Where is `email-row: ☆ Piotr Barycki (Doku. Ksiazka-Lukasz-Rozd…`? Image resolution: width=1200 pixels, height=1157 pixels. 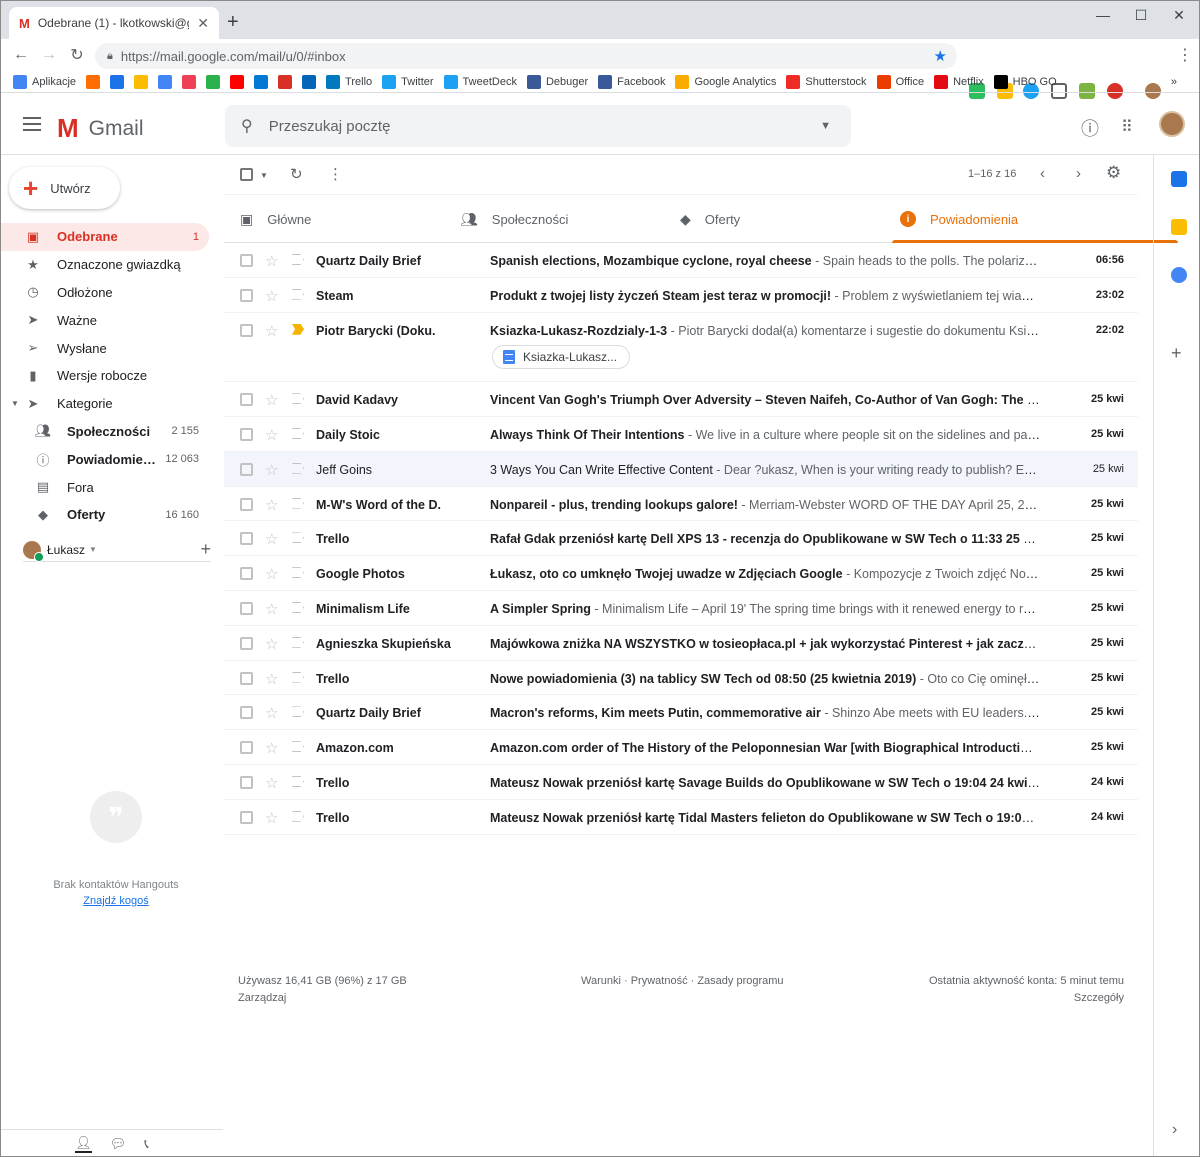
email-row: ☆ Piotr Barycki (Doku. Ksiazka-Lukasz-Rozd… is located at coordinates (681, 348).